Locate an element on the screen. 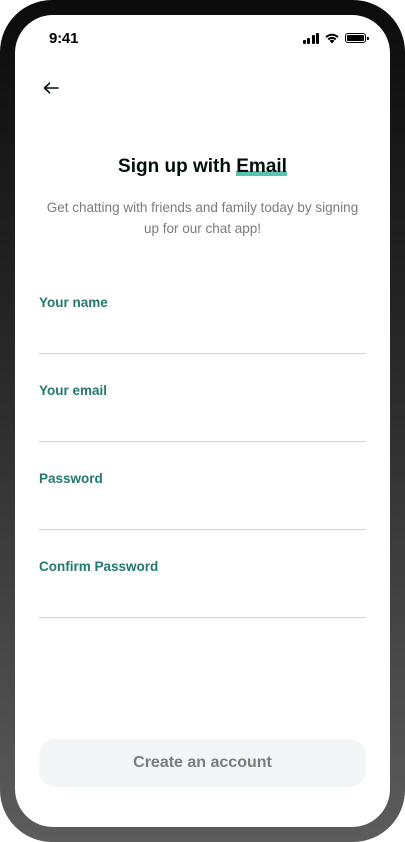 This screenshot has width=405, height=842. cellular-signal-icon is located at coordinates (310, 38).